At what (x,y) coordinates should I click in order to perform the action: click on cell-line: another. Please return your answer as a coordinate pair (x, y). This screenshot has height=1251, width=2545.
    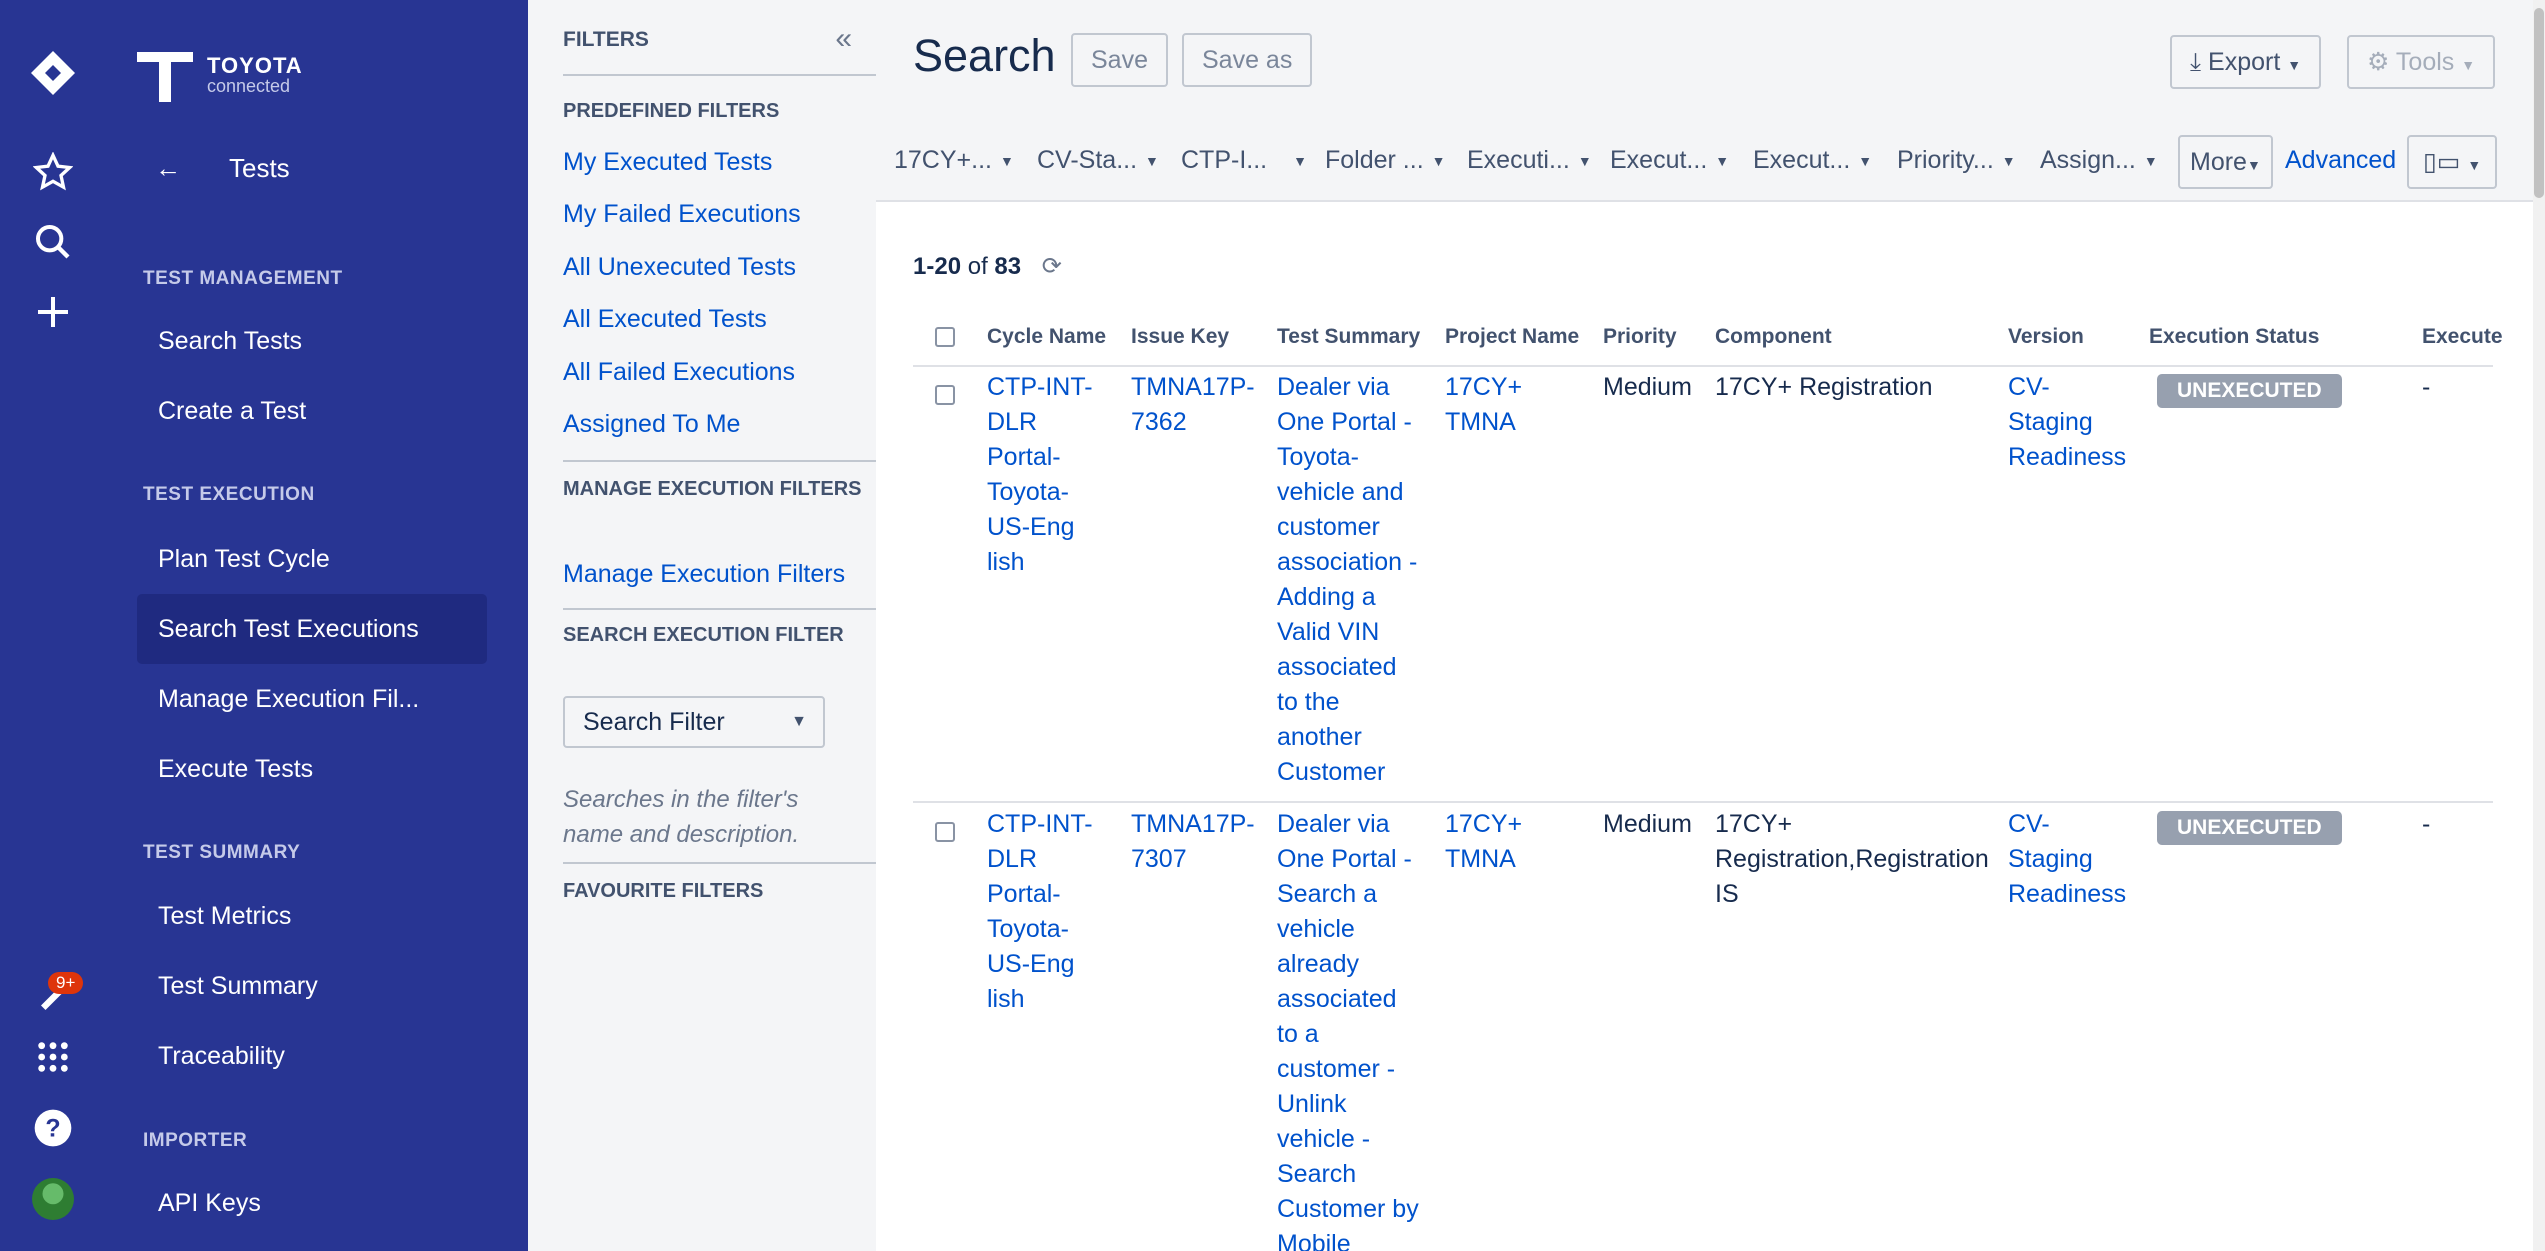
    Looking at the image, I should click on (1319, 737).